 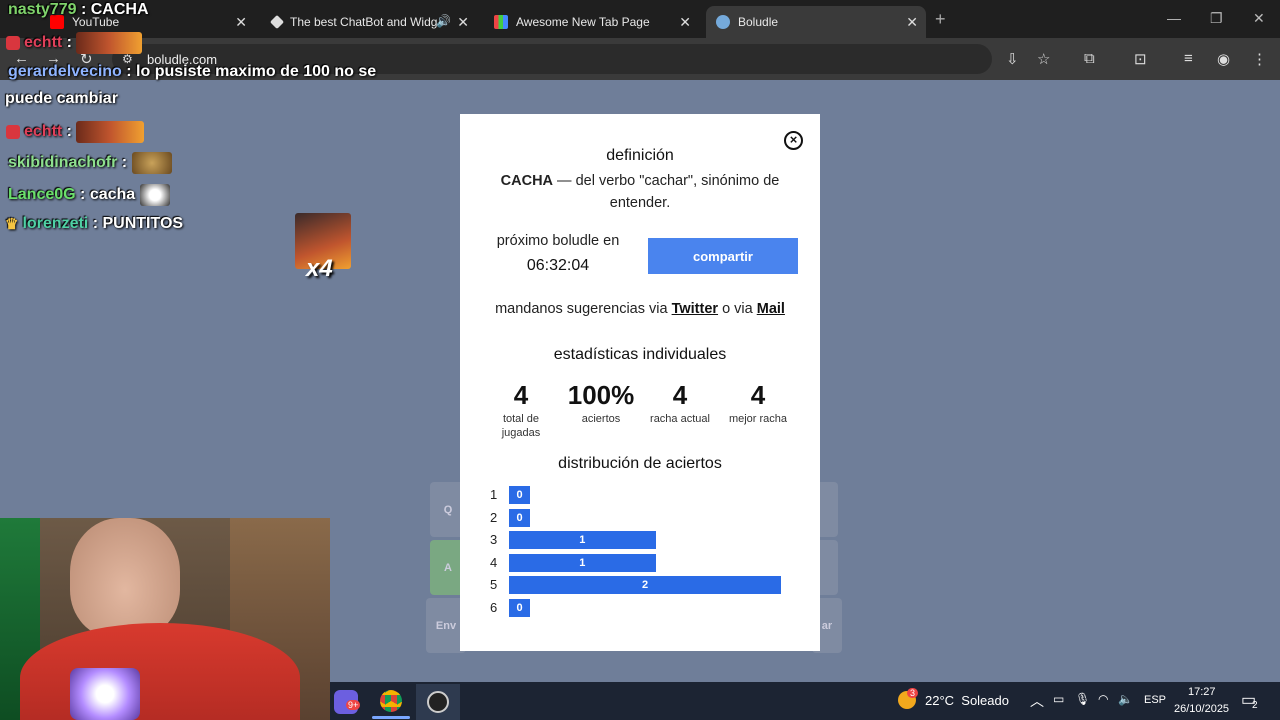 What do you see at coordinates (640, 463) in the screenshot?
I see `distribution-title: distribución de aciertos` at bounding box center [640, 463].